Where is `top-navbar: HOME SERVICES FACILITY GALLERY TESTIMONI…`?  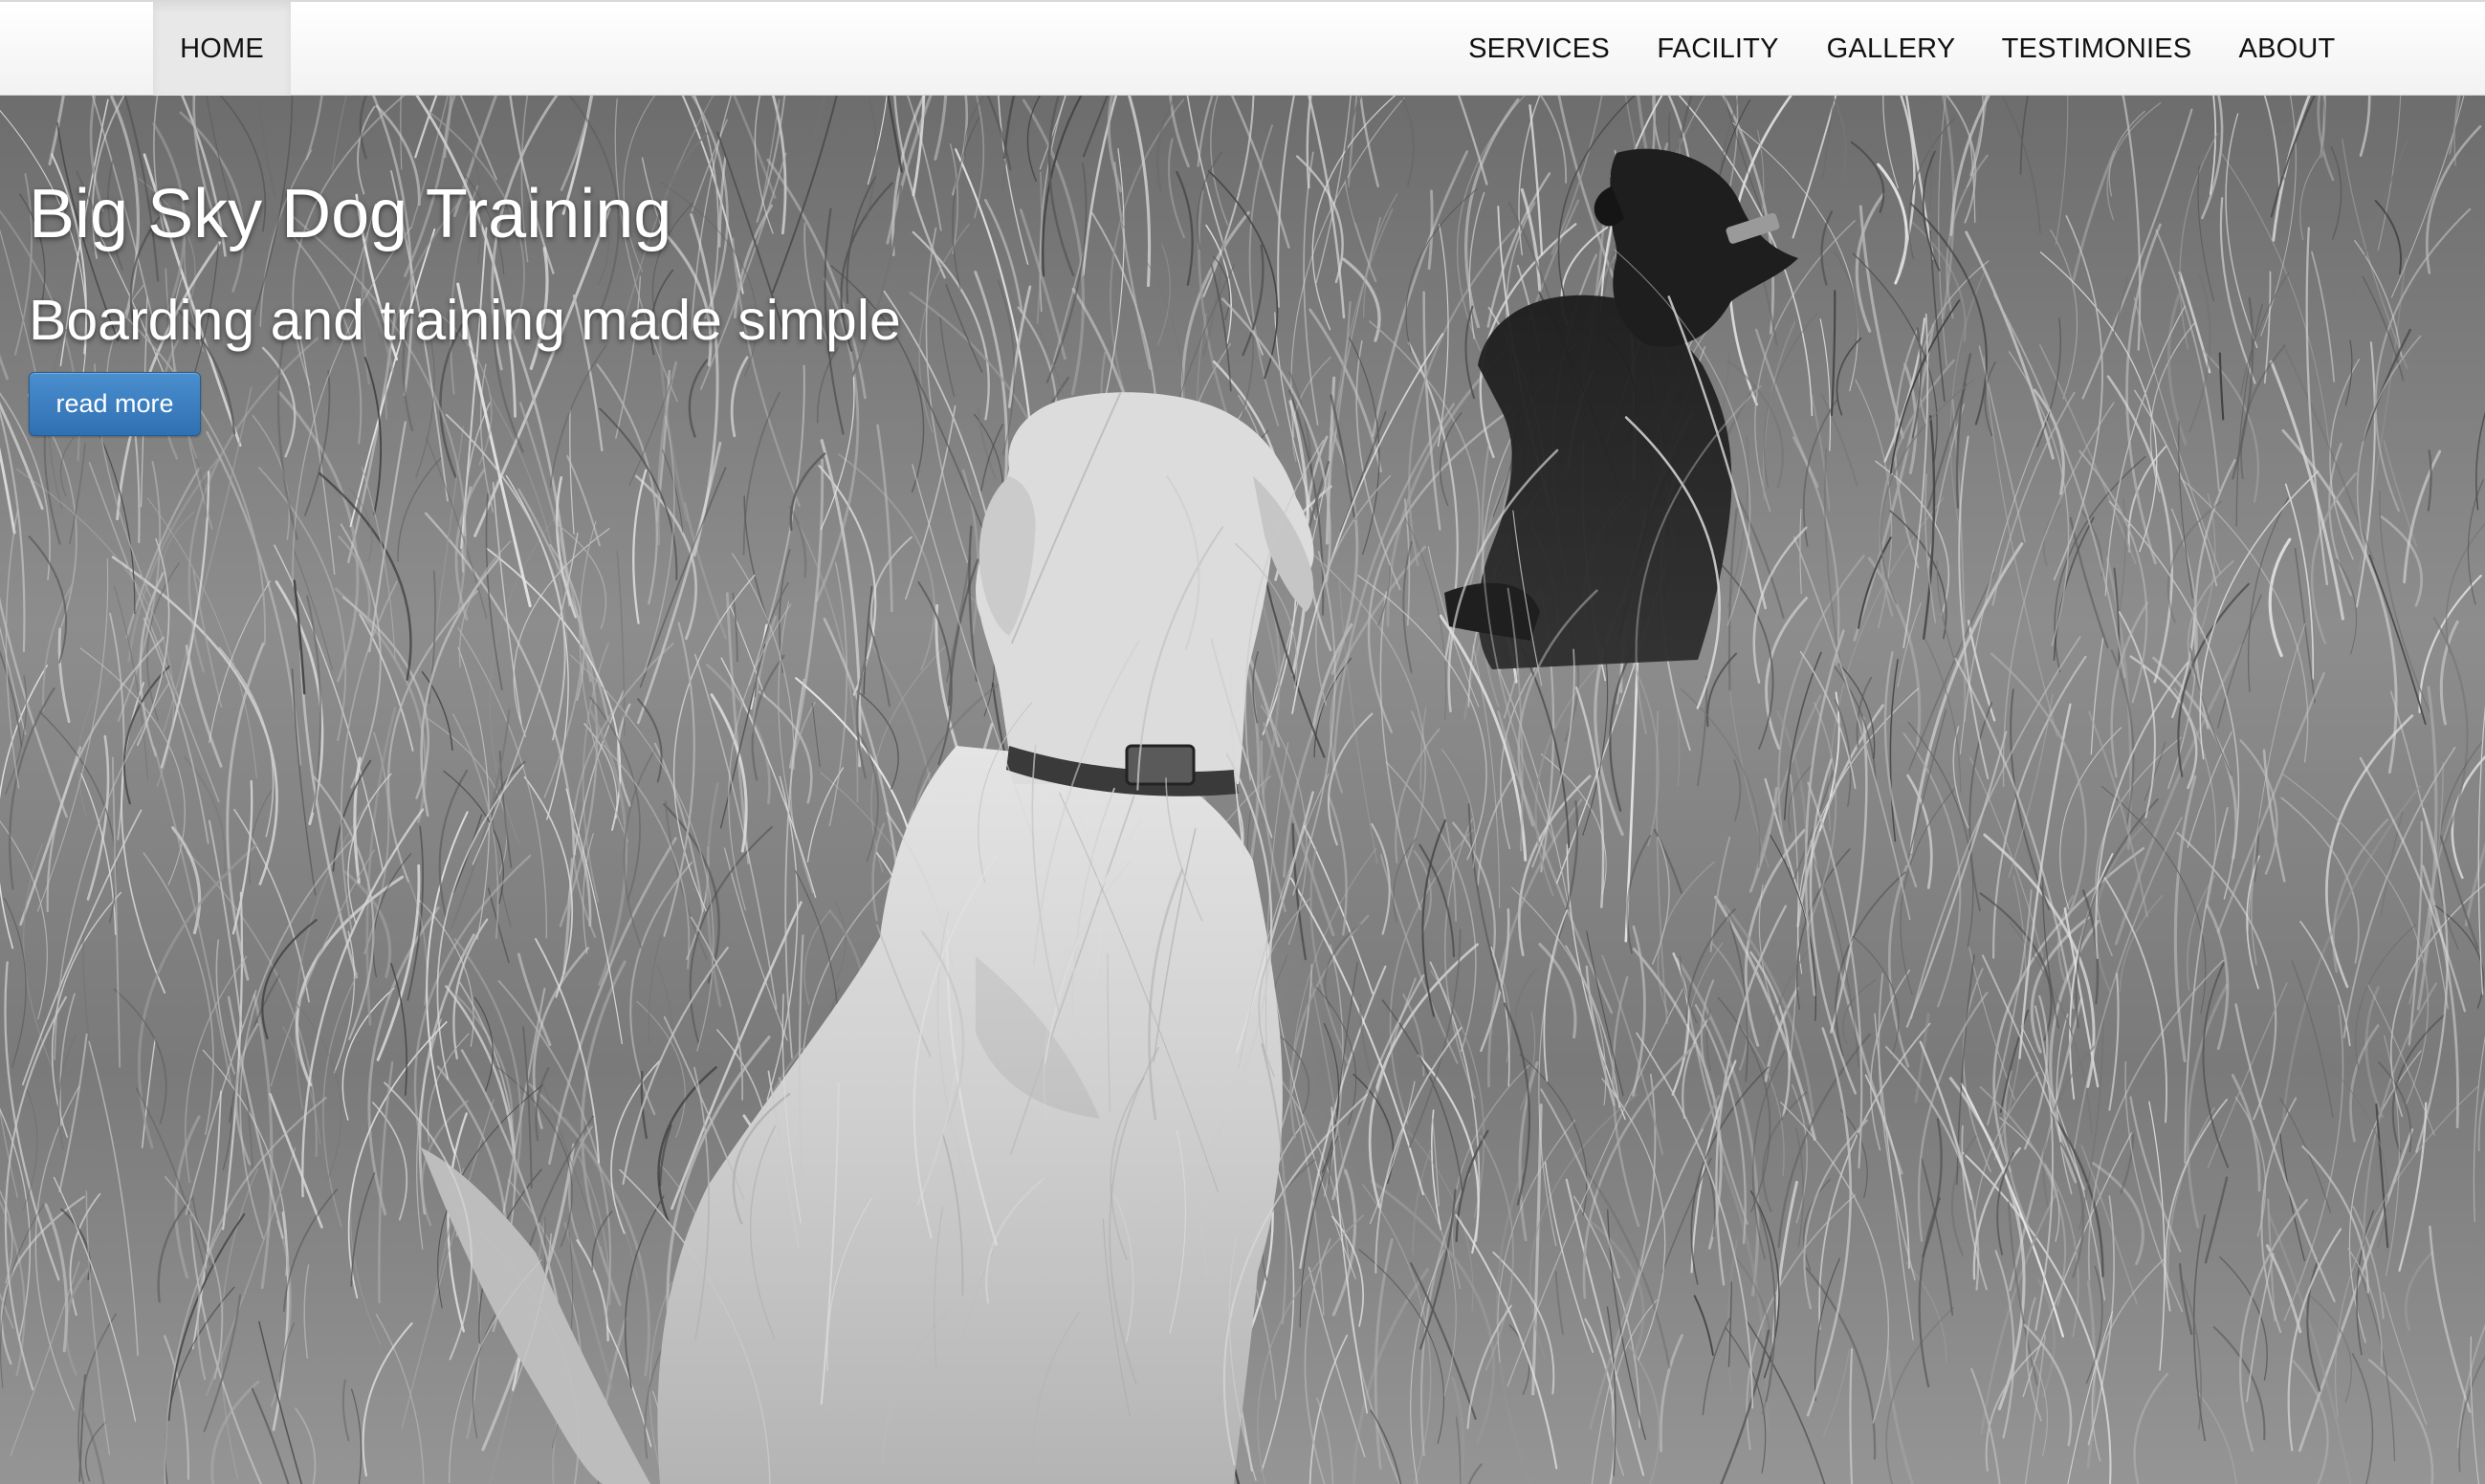
top-navbar: HOME SERVICES FACILITY GALLERY TESTIMONI… is located at coordinates (1243, 48).